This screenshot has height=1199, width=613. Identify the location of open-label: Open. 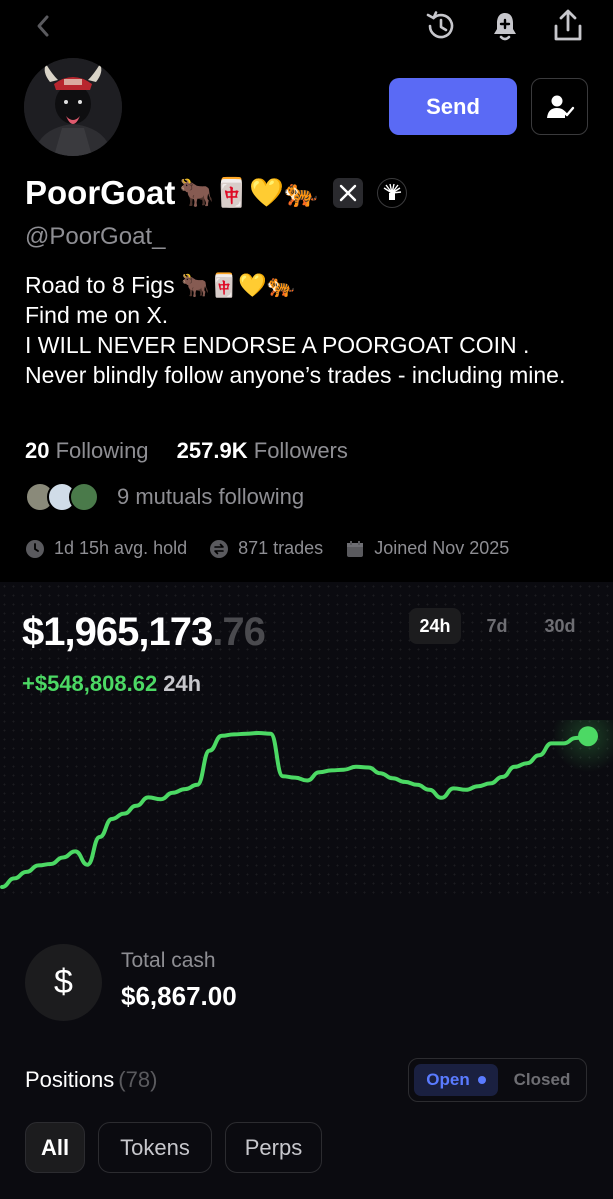
(448, 1079).